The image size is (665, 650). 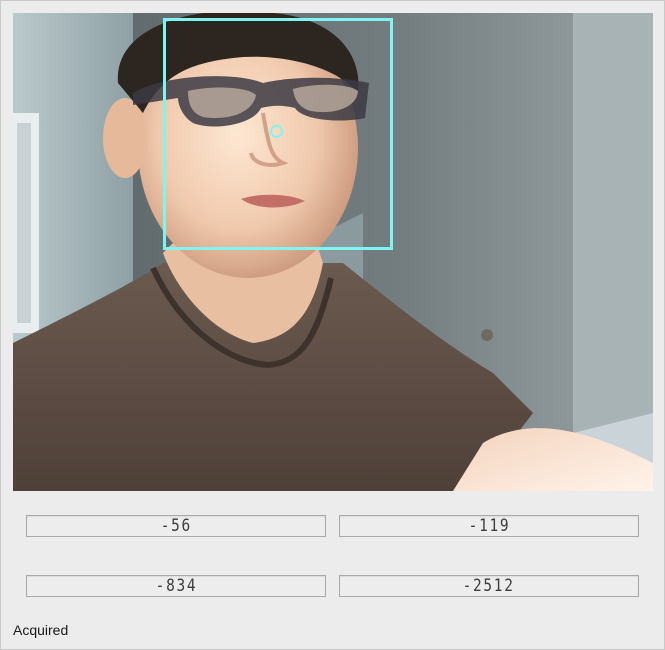 I want to click on readout-top-right: -119, so click(x=489, y=526).